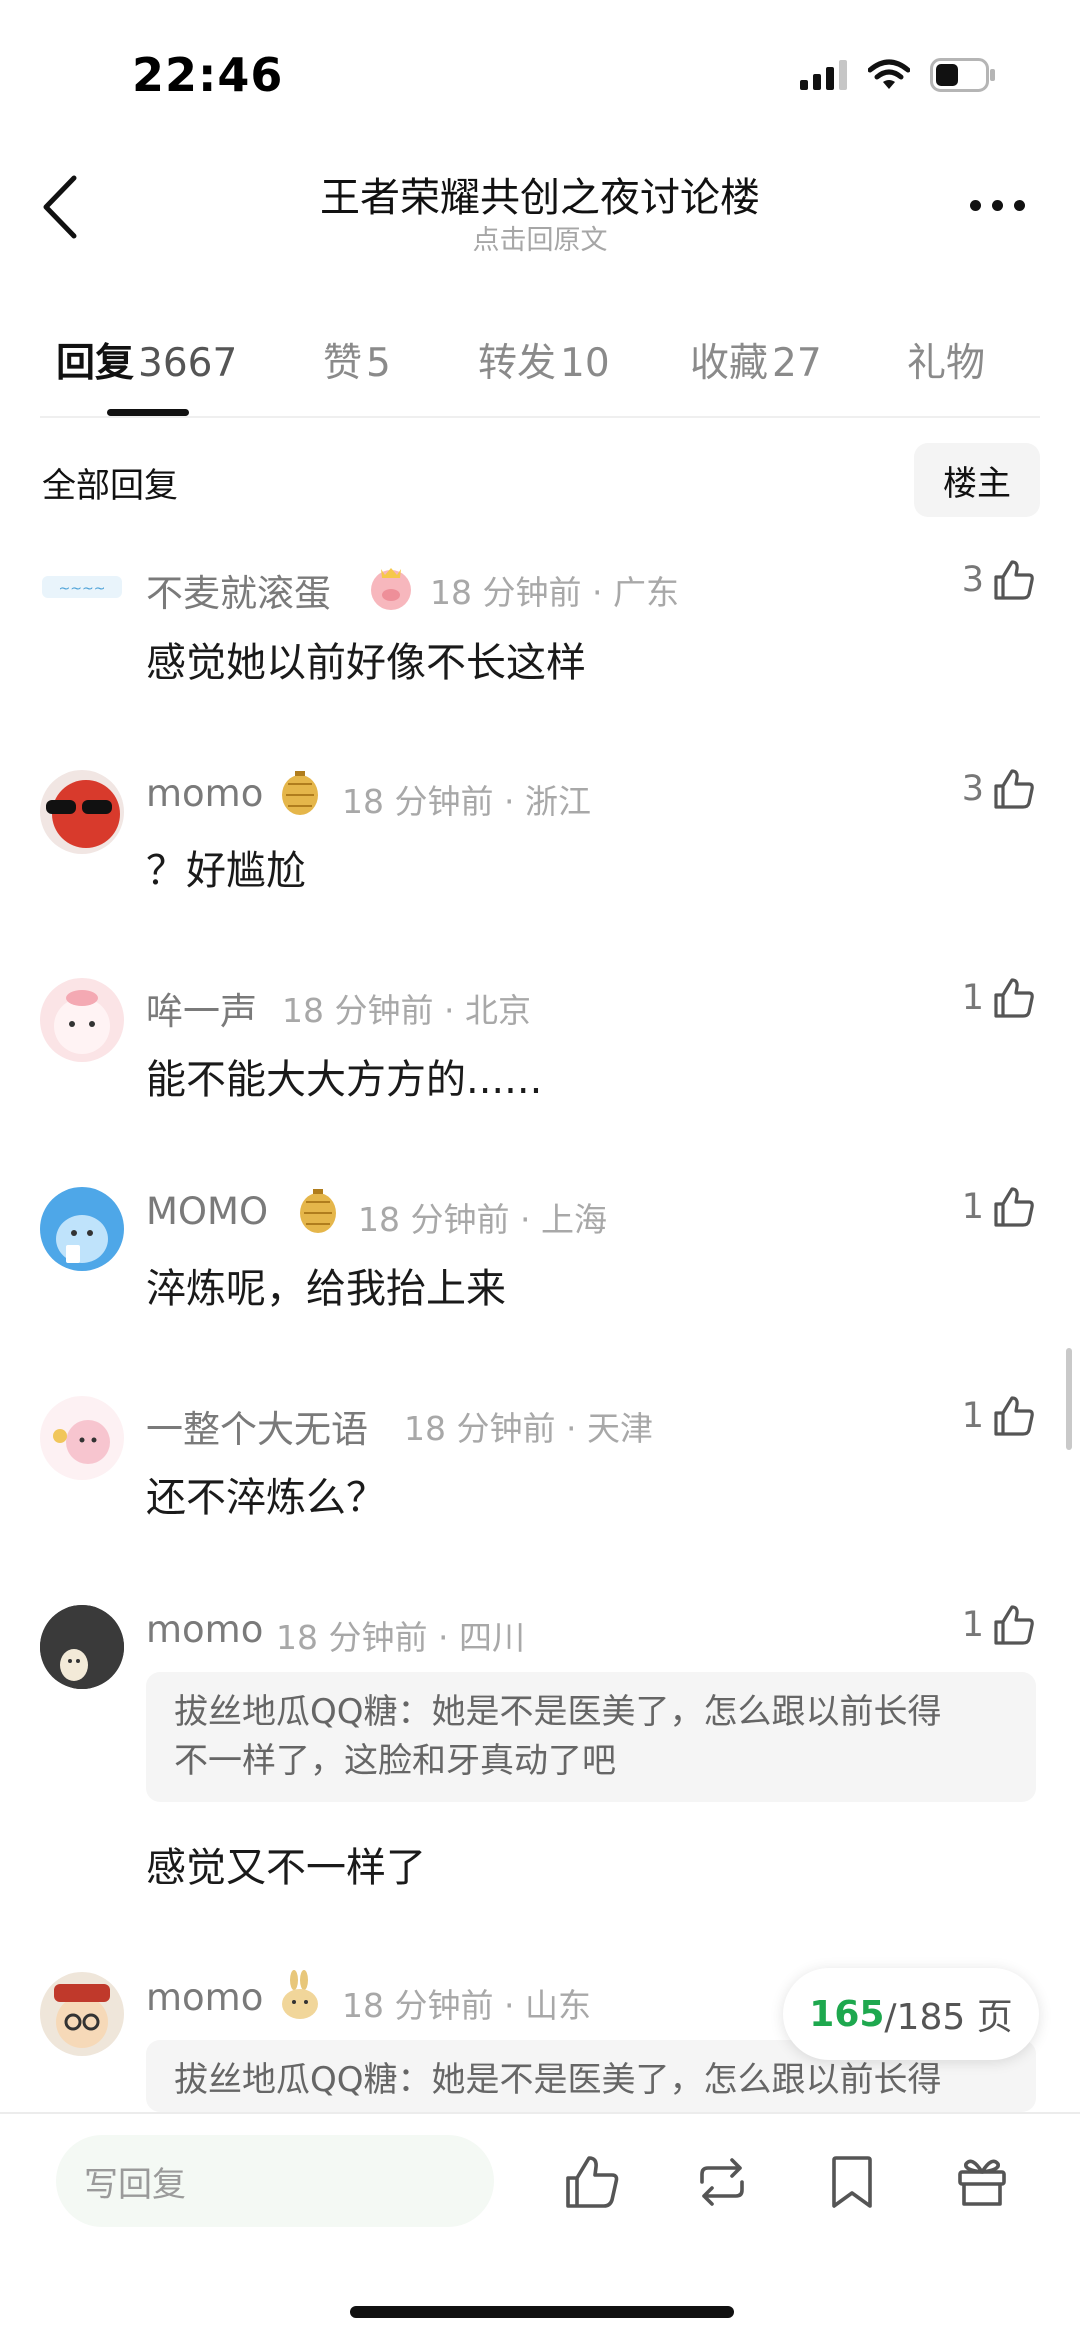 Image resolution: width=1080 pixels, height=2343 pixels. I want to click on comment-username: 不麦就滚蛋, so click(238, 590).